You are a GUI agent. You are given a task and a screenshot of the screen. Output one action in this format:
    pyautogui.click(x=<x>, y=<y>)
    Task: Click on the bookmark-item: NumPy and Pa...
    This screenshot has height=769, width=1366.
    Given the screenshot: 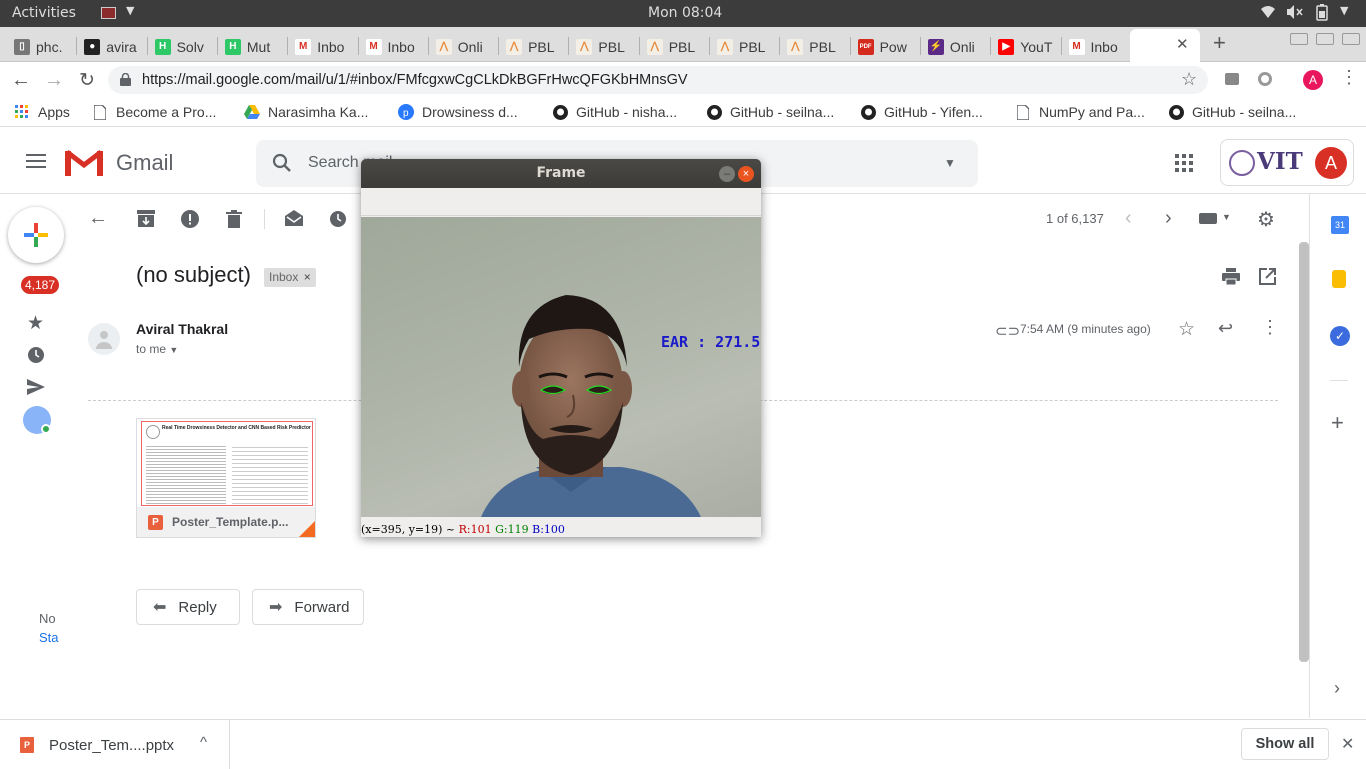 What is the action you would take?
    pyautogui.click(x=1080, y=112)
    